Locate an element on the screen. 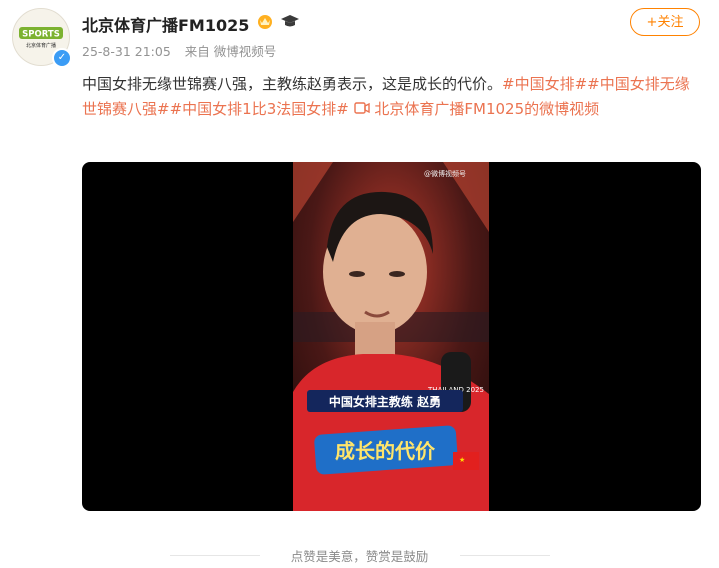 The image size is (719, 568). post-body: 中国女排无缘世锦赛八强，主教练赵勇表示，这是成长的代价。 is located at coordinates (292, 84).